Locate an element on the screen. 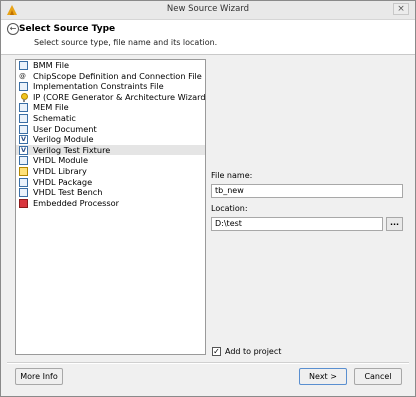  list-item-label: MEM File is located at coordinates (51, 107).